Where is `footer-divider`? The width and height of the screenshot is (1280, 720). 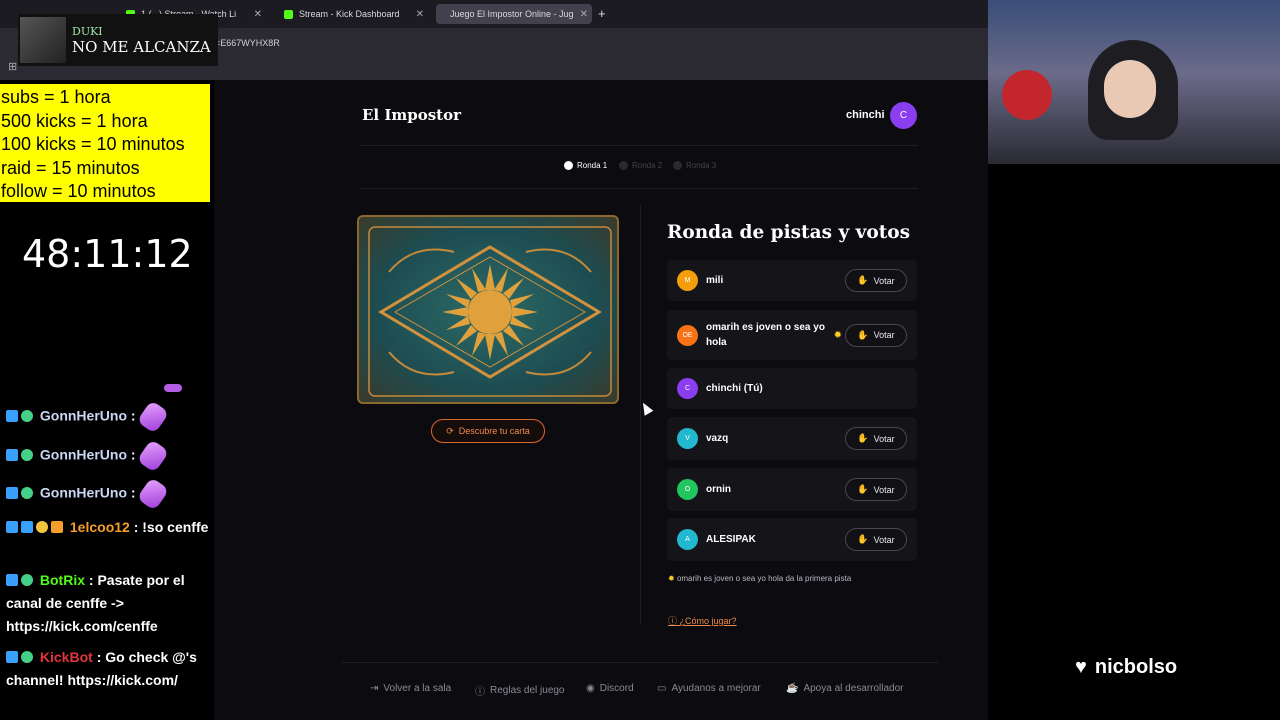
footer-divider is located at coordinates (640, 662).